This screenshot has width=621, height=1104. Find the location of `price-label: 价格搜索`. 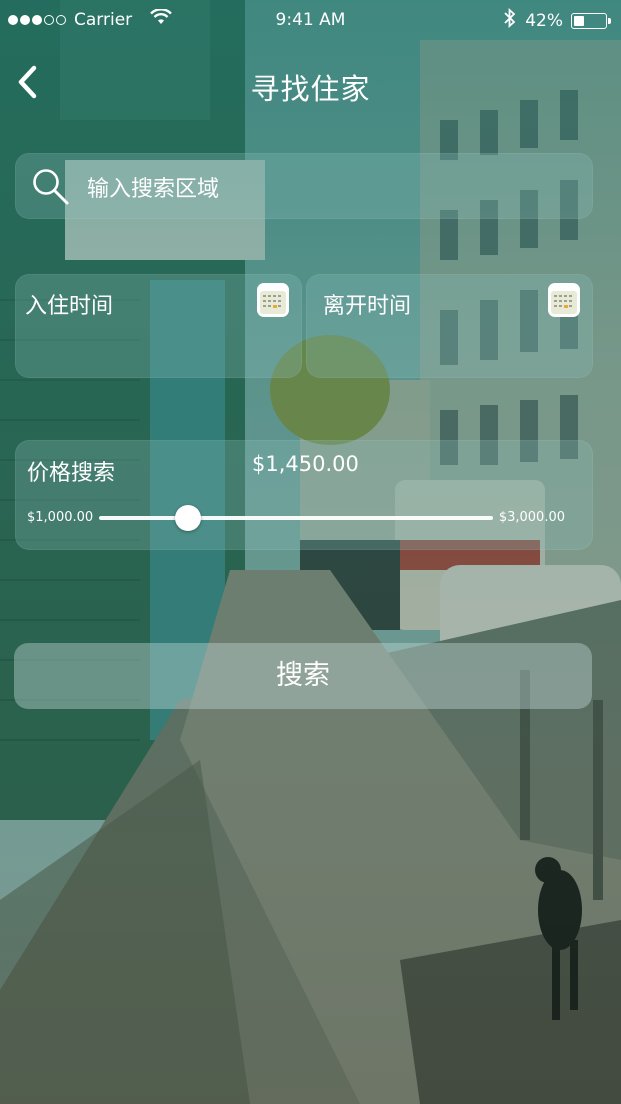

price-label: 价格搜索 is located at coordinates (71, 473).